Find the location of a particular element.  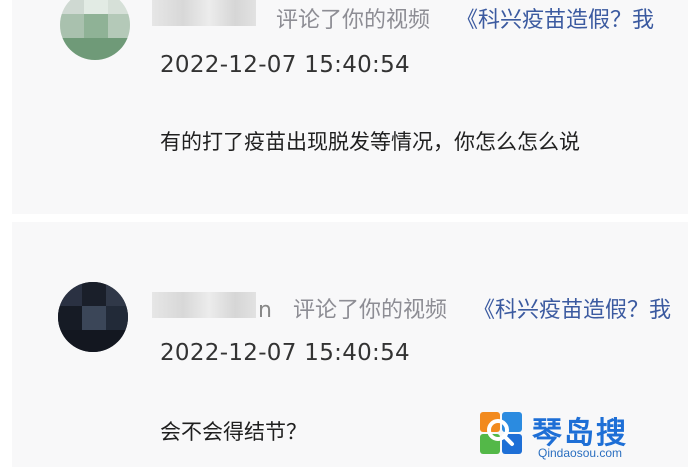

username-suffix: n is located at coordinates (265, 310).